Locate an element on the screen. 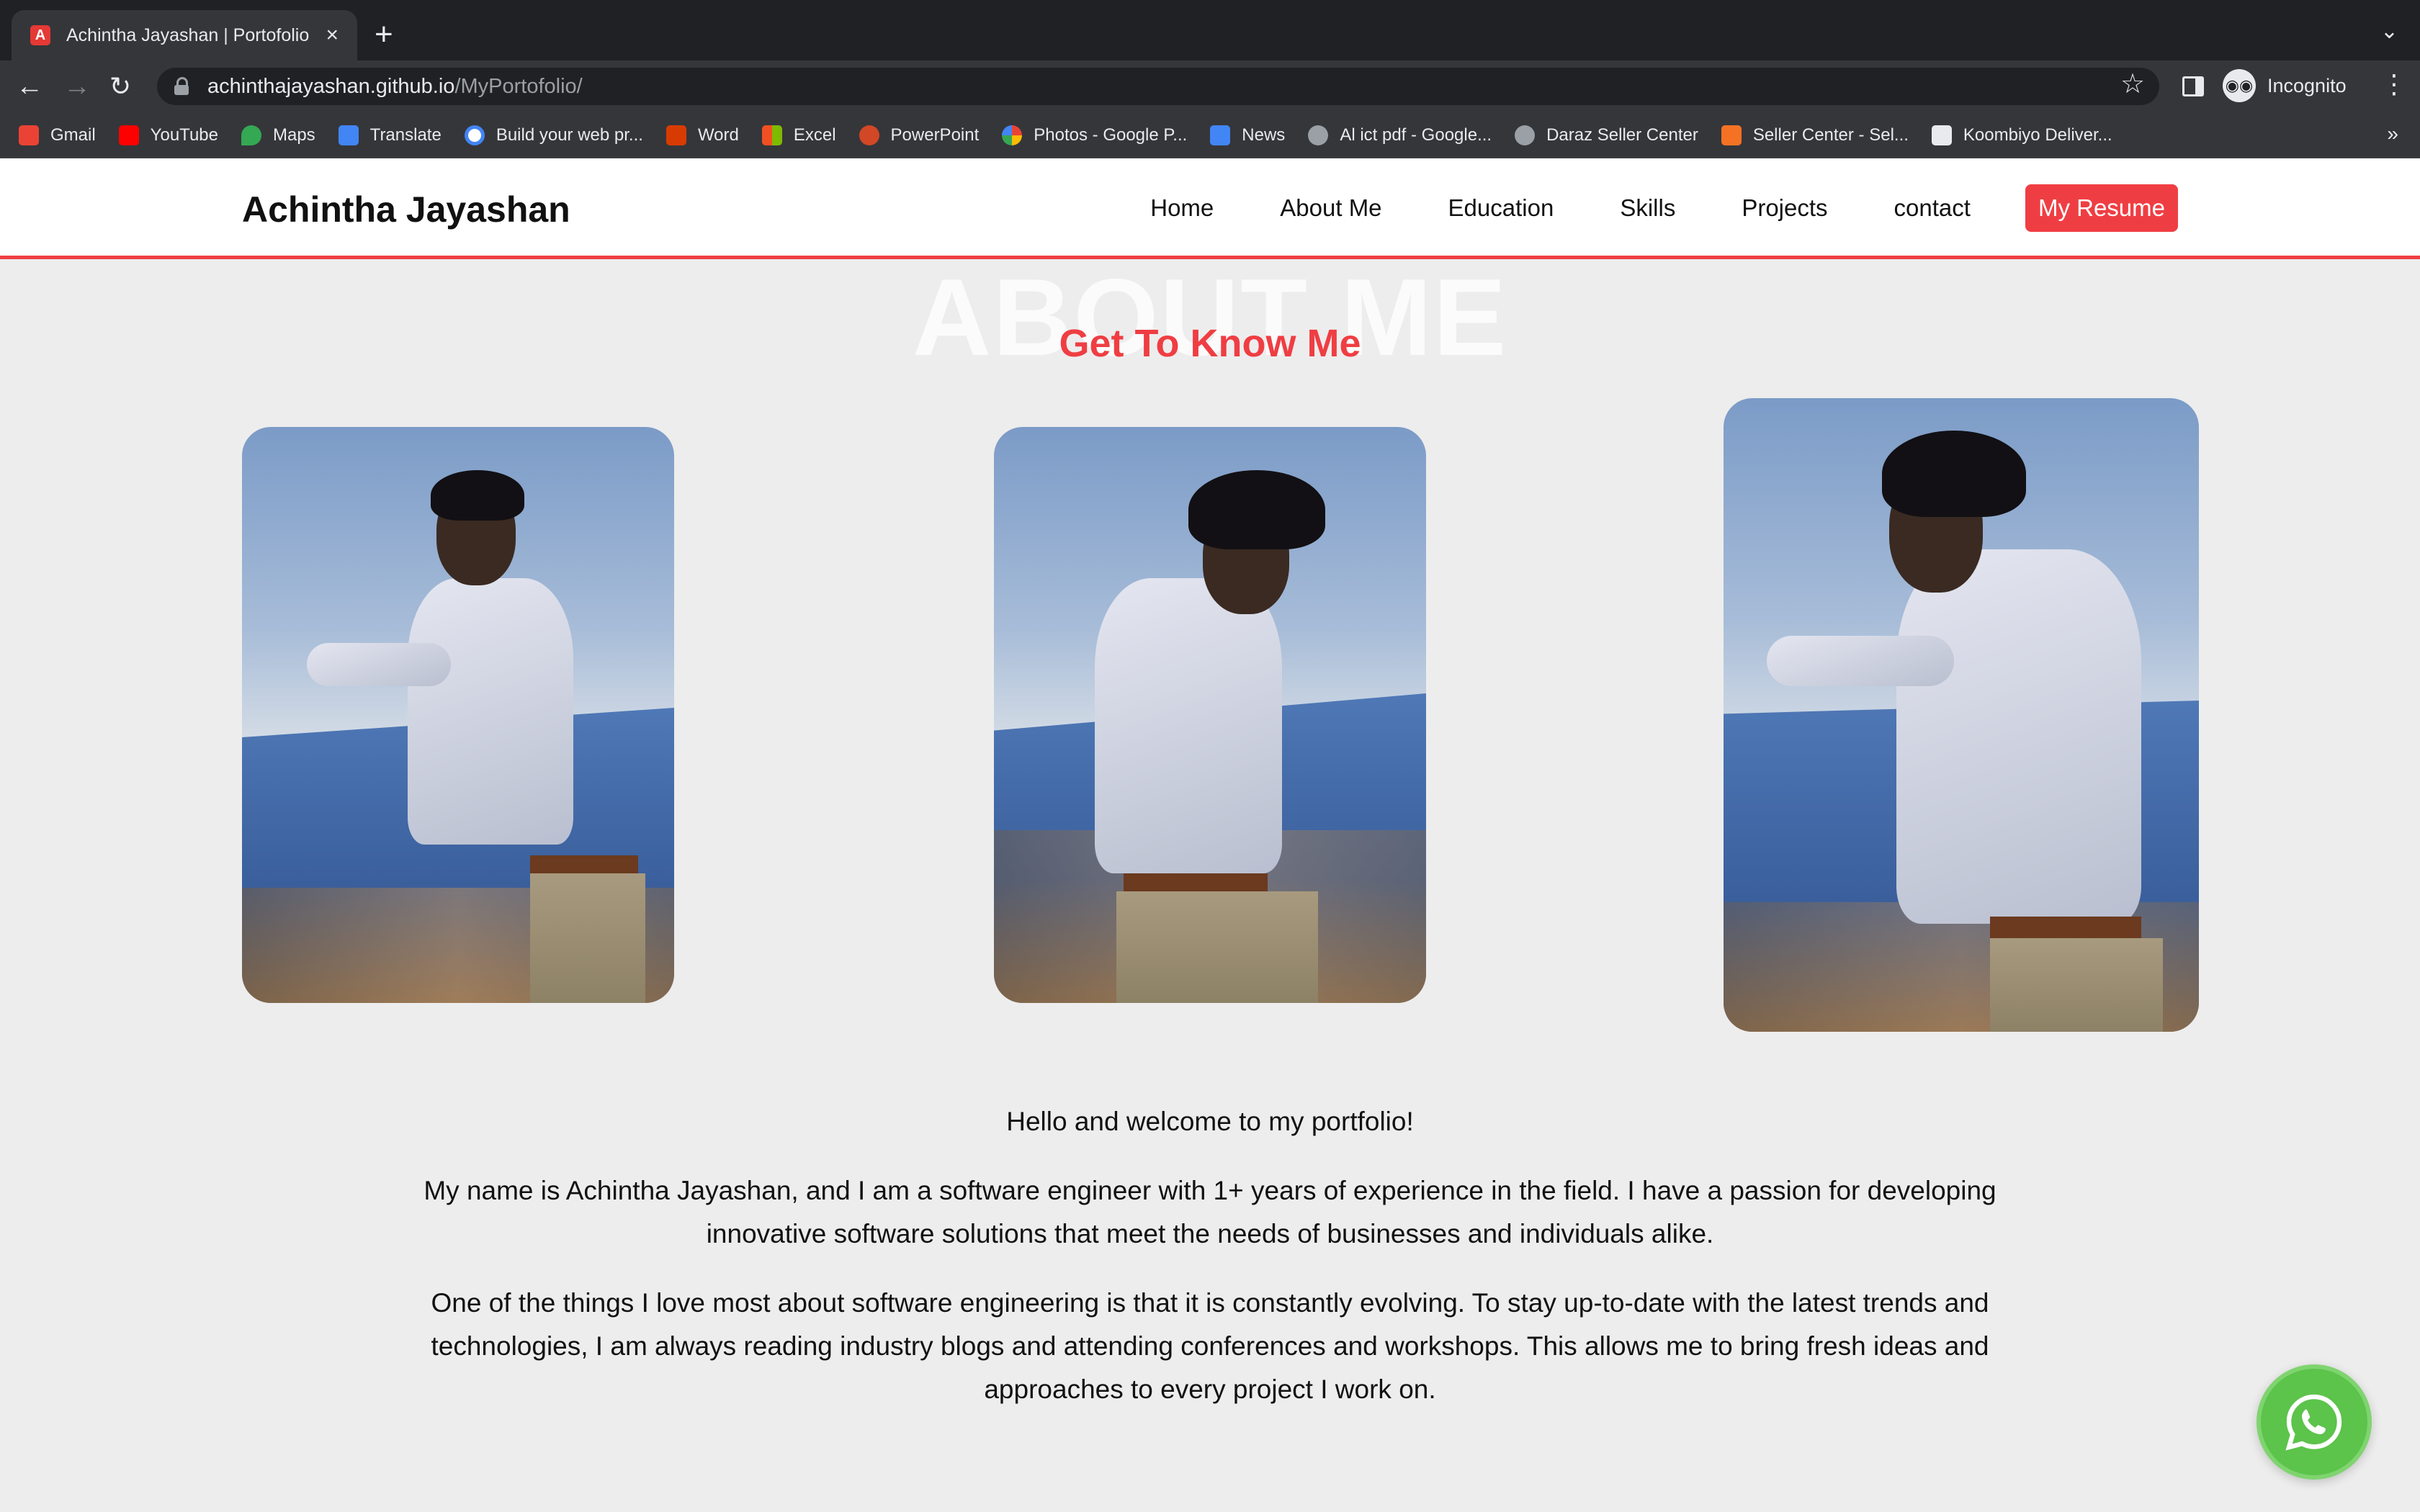  bookmark-gmail: Gmail is located at coordinates (57, 135).